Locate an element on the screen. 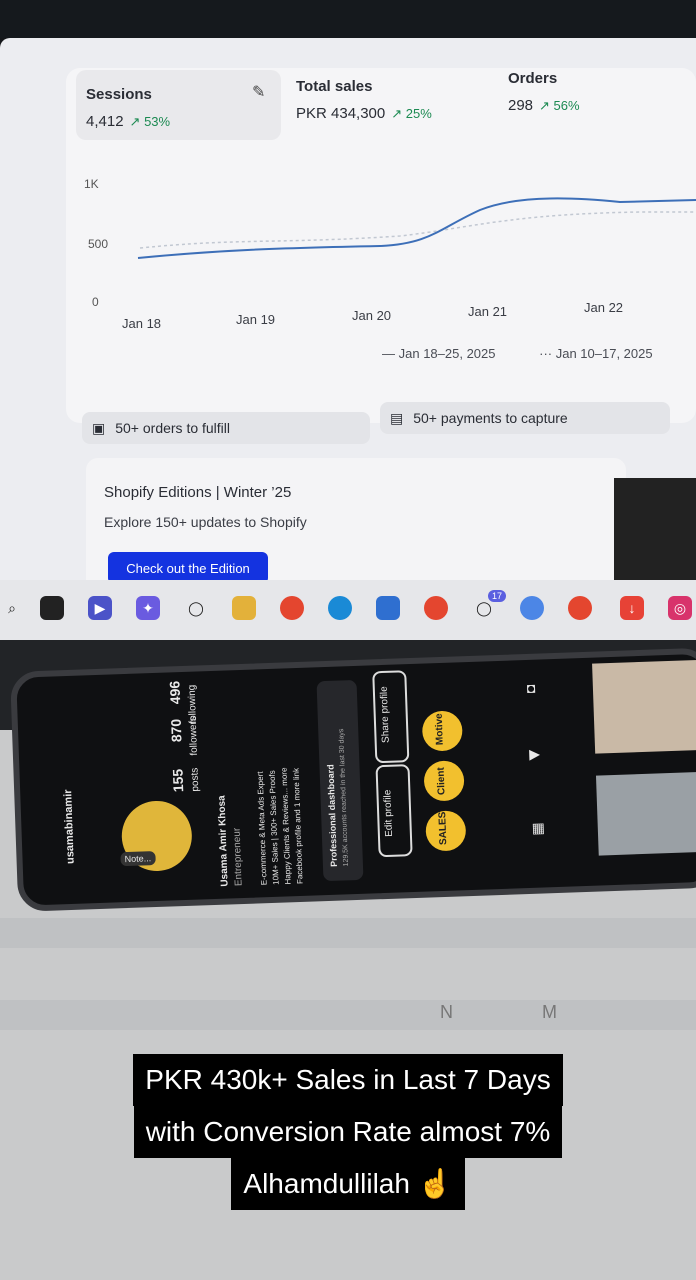  x-tick-jan21: Jan 21 is located at coordinates (487, 311).